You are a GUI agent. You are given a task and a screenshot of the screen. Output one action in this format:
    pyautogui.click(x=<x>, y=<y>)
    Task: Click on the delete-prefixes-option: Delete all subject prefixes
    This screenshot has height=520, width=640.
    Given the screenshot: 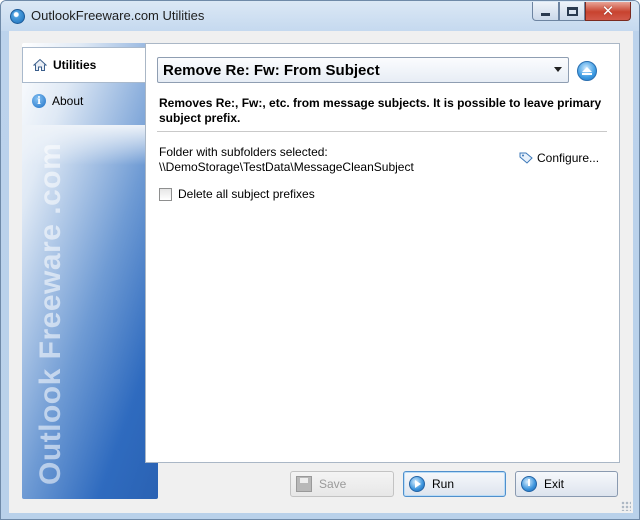 What is the action you would take?
    pyautogui.click(x=237, y=194)
    